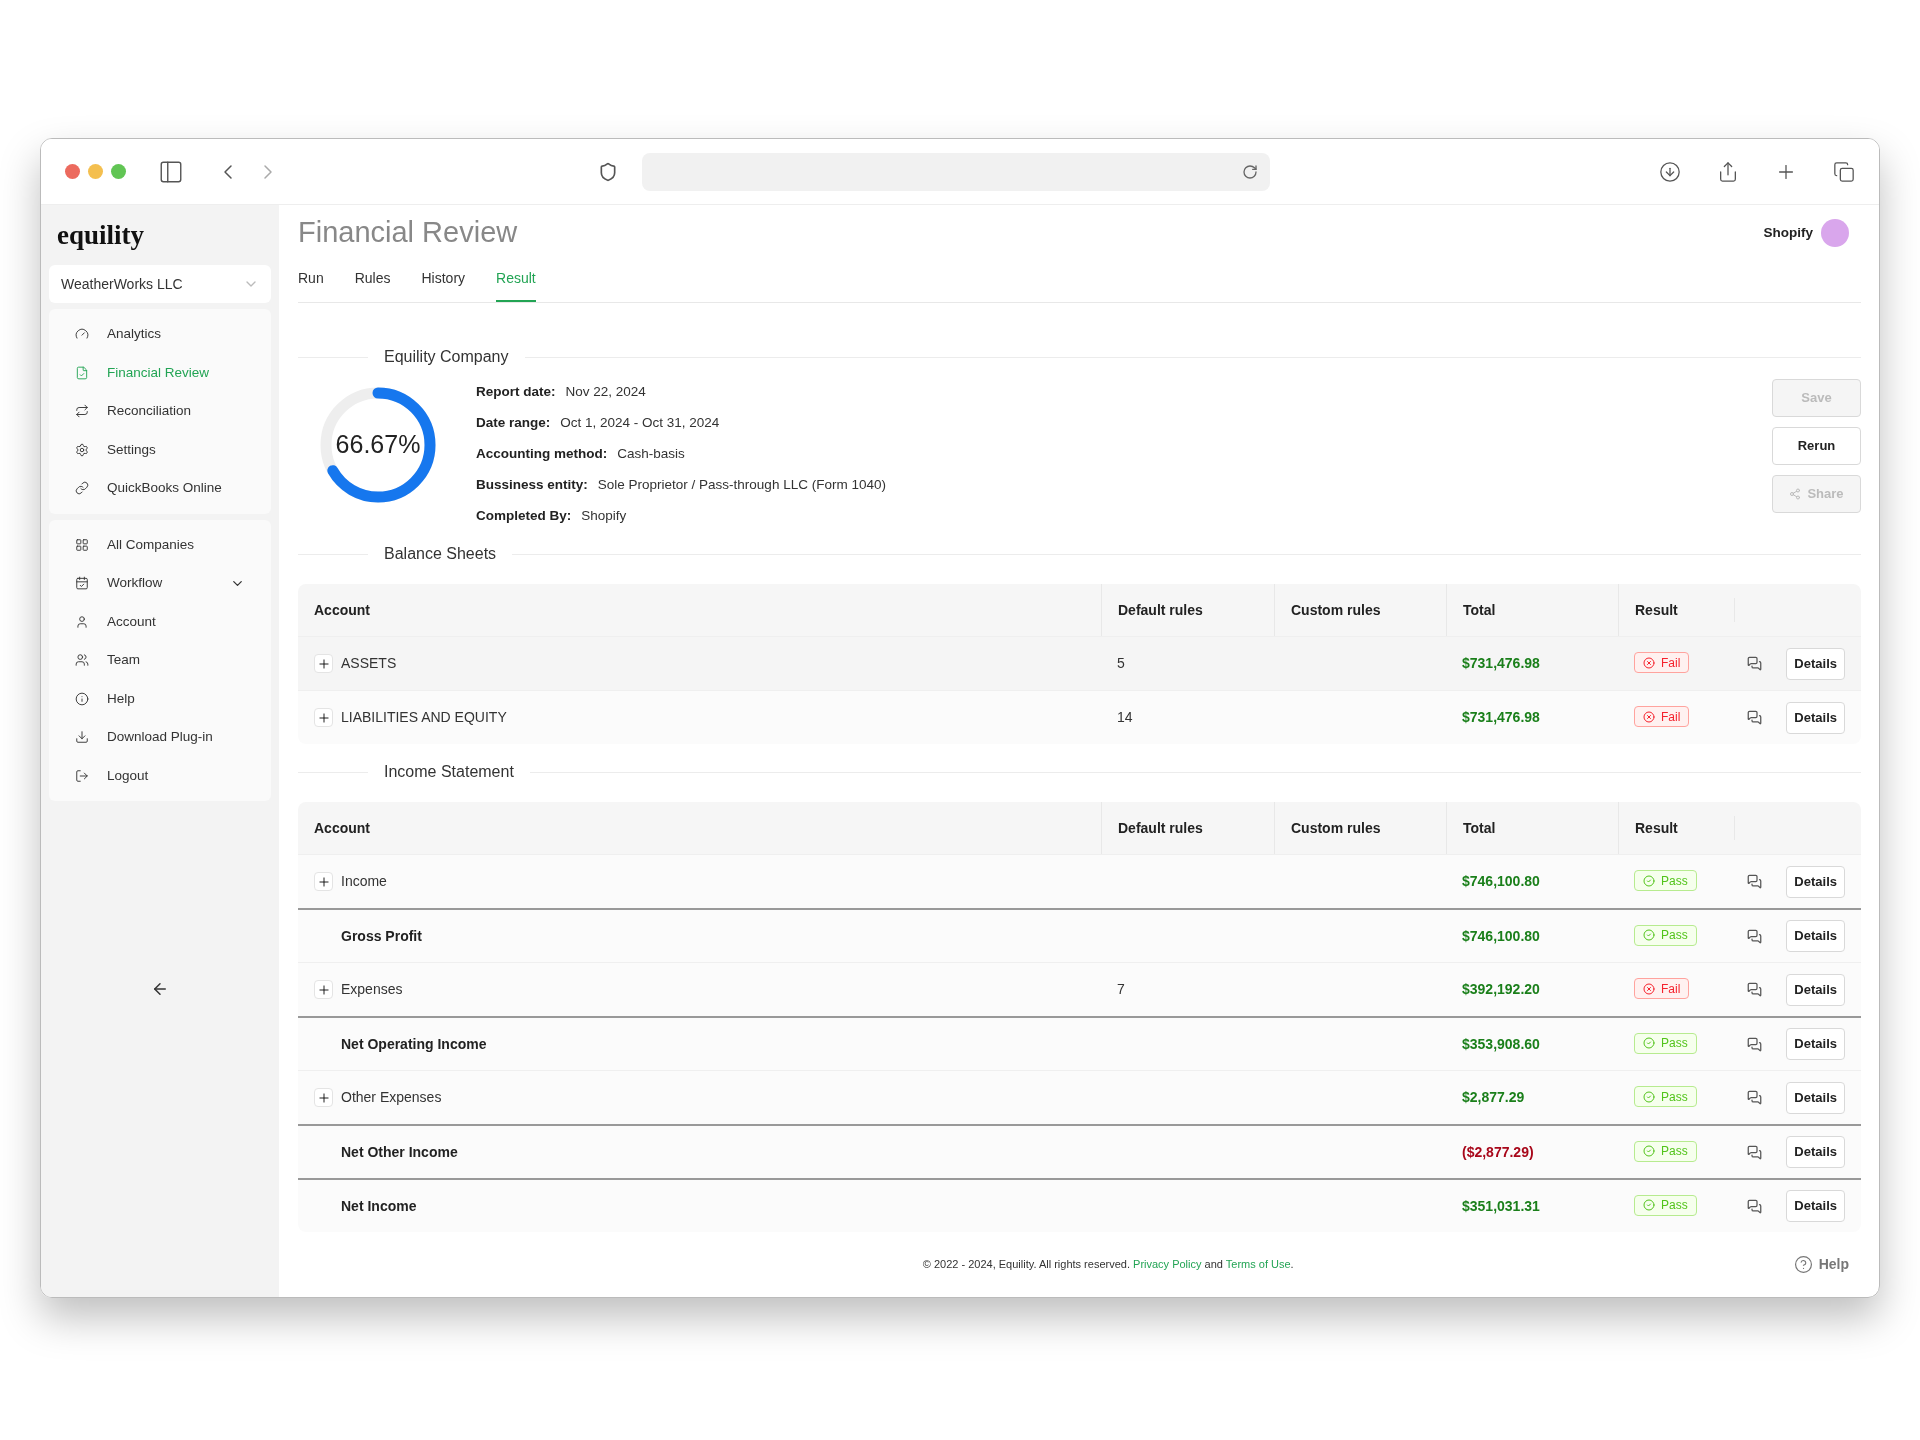  Describe the element at coordinates (160, 334) in the screenshot. I see `nav-item: Analytics` at that location.